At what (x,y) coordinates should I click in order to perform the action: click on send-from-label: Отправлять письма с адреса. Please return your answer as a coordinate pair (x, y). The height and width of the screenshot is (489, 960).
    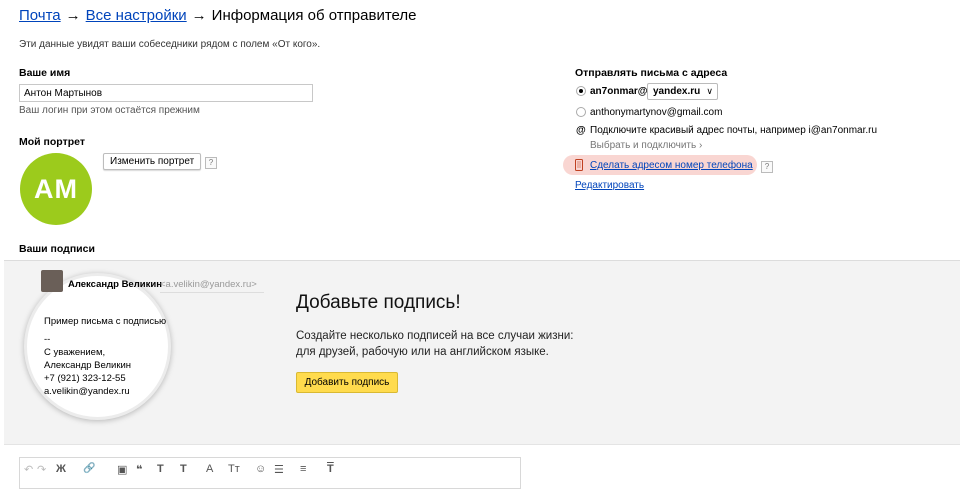
    Looking at the image, I should click on (651, 73).